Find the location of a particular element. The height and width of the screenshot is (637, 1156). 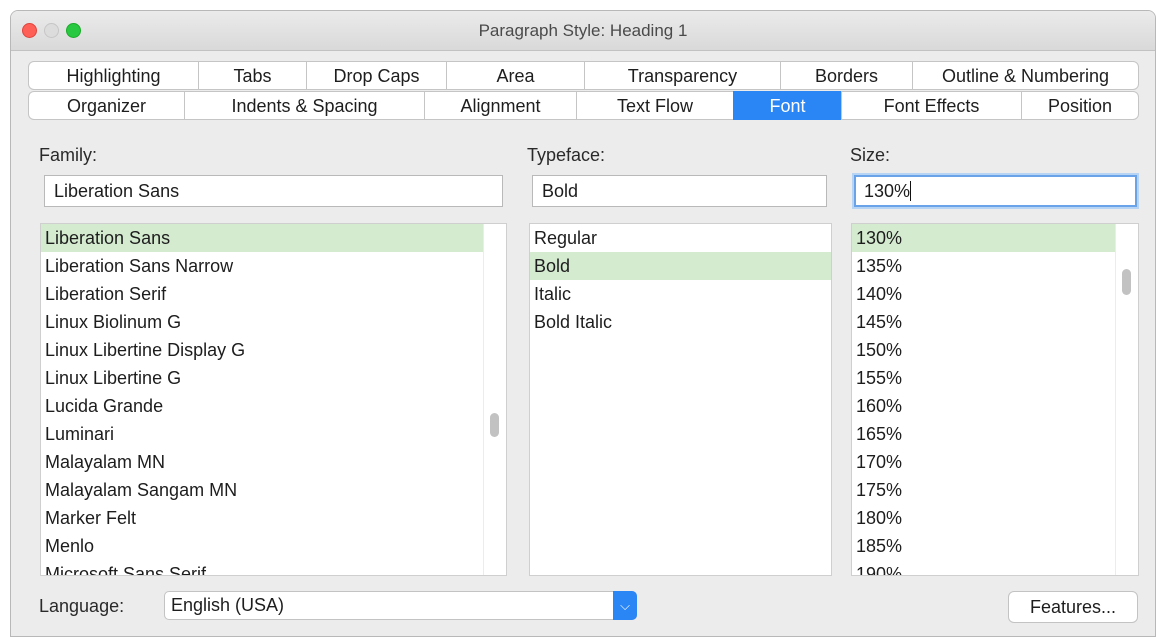

size-scrollbar is located at coordinates (1126, 399).